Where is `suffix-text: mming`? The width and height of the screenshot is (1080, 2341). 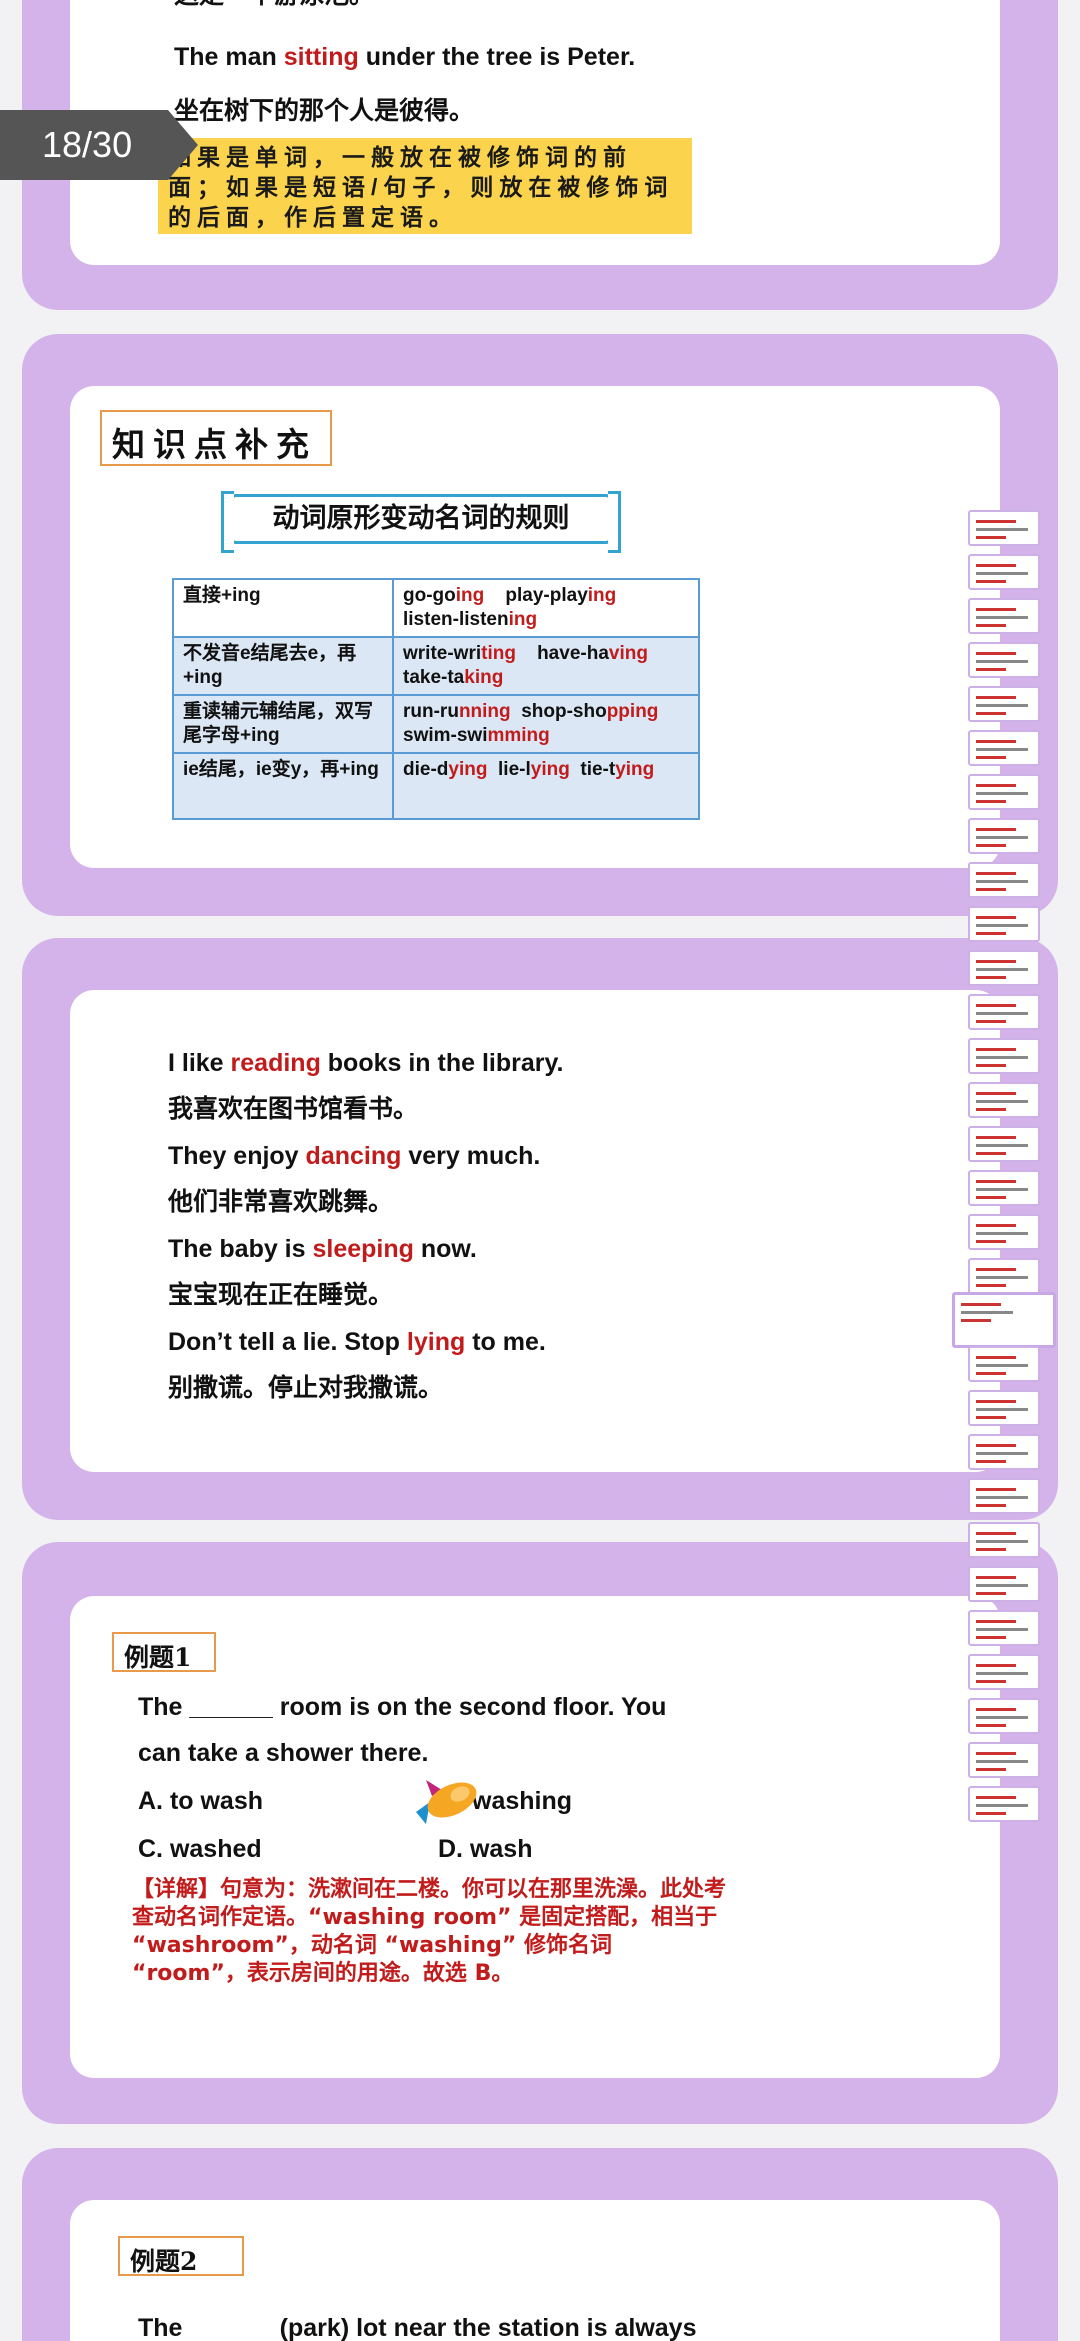 suffix-text: mming is located at coordinates (518, 735).